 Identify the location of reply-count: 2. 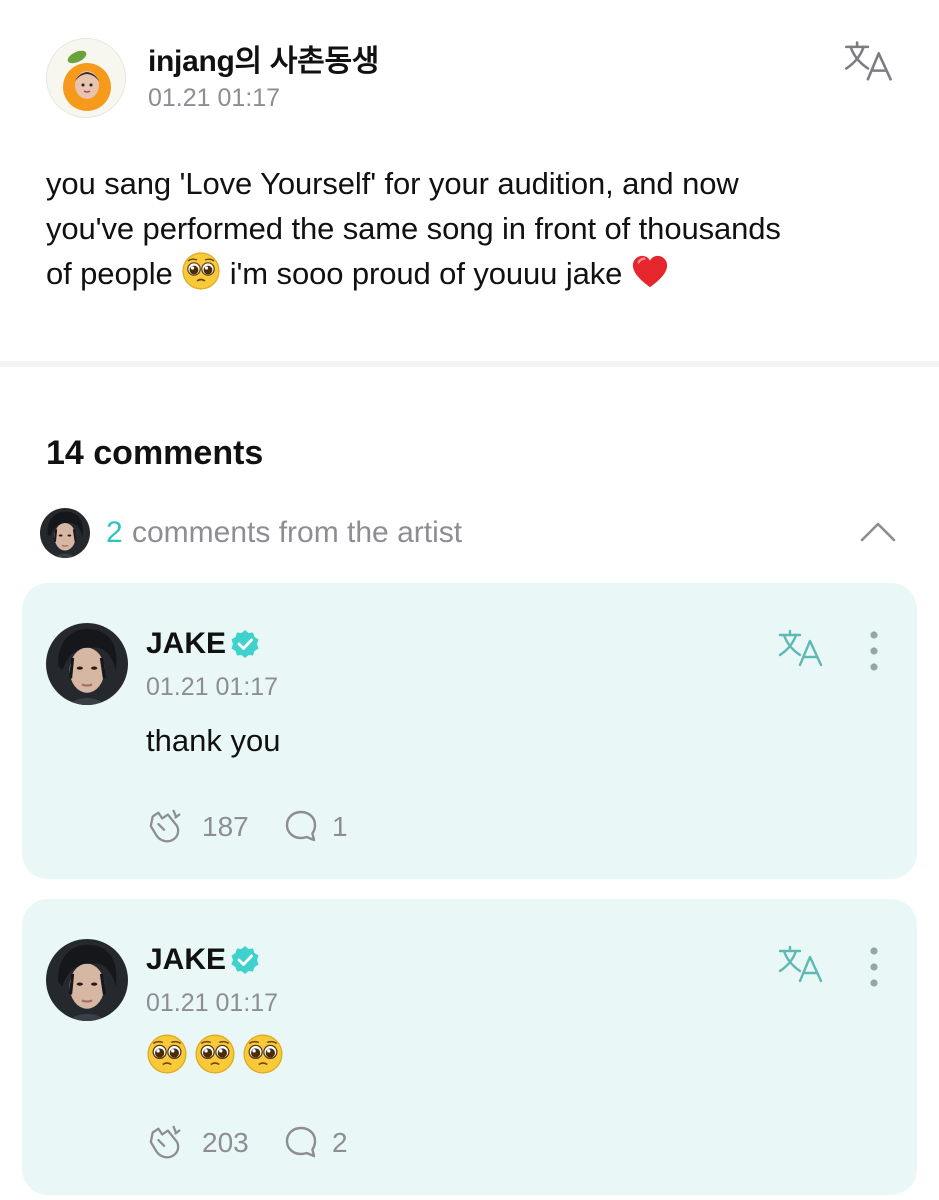
(340, 1142).